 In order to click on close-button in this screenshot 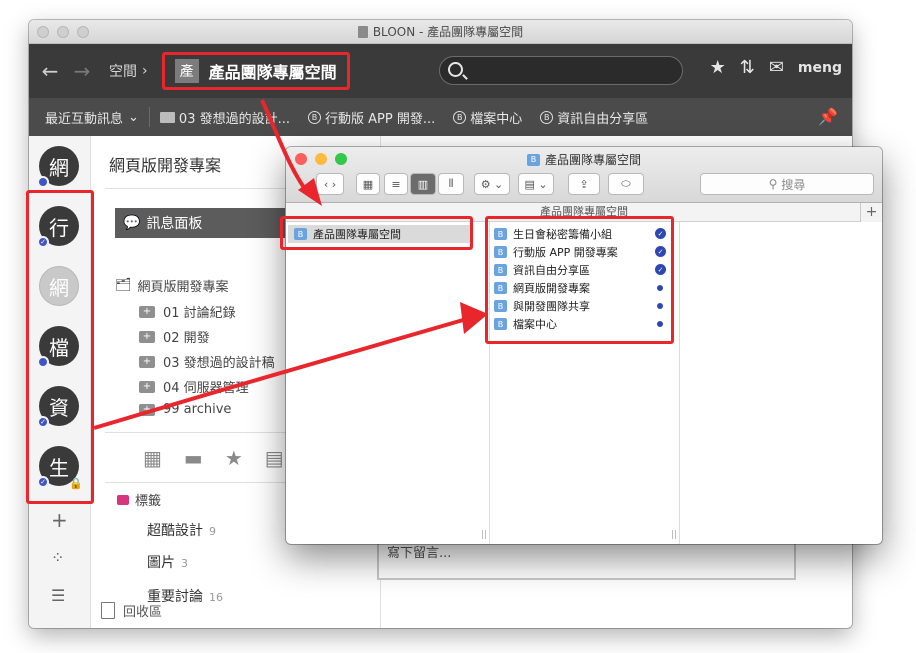, I will do `click(43, 32)`.